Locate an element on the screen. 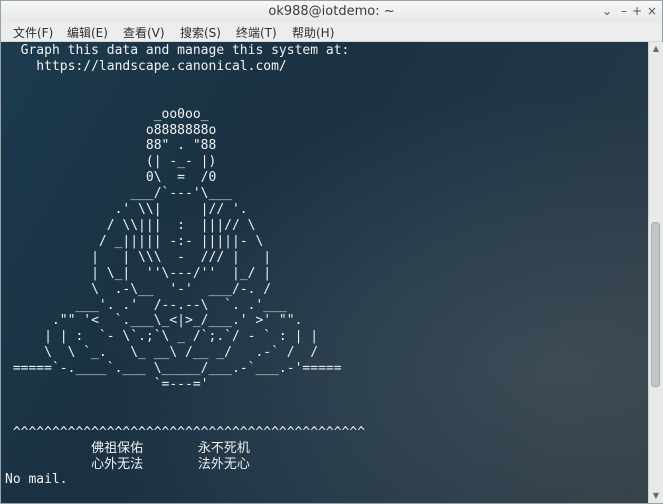  terminal-line: ."" '< `.___\_<|>_/___.' >' "". is located at coordinates (154, 321).